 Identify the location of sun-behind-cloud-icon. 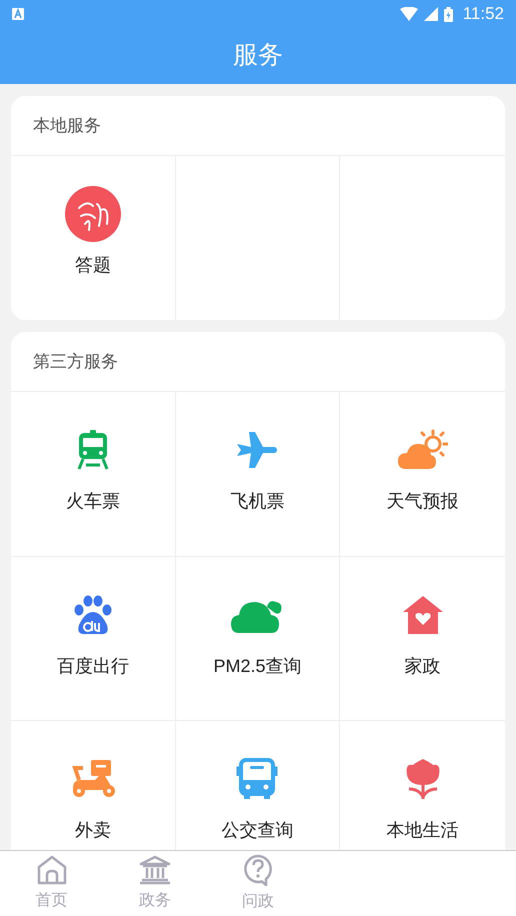
(423, 450).